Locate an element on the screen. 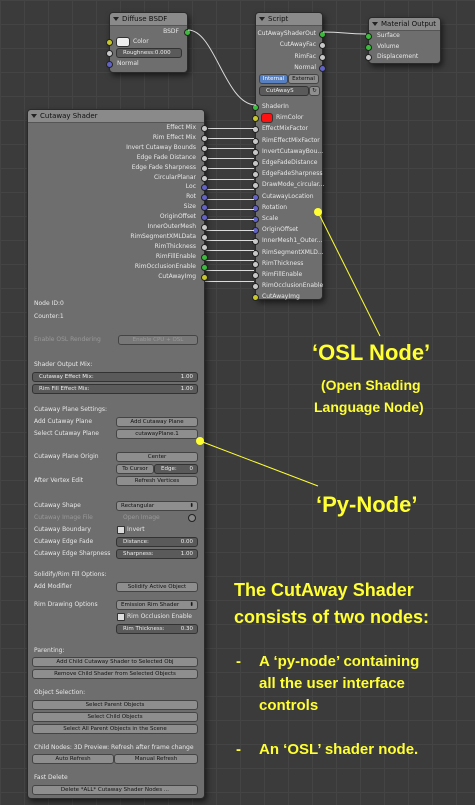 This screenshot has width=475, height=805. py-marker-dot is located at coordinates (200, 441).